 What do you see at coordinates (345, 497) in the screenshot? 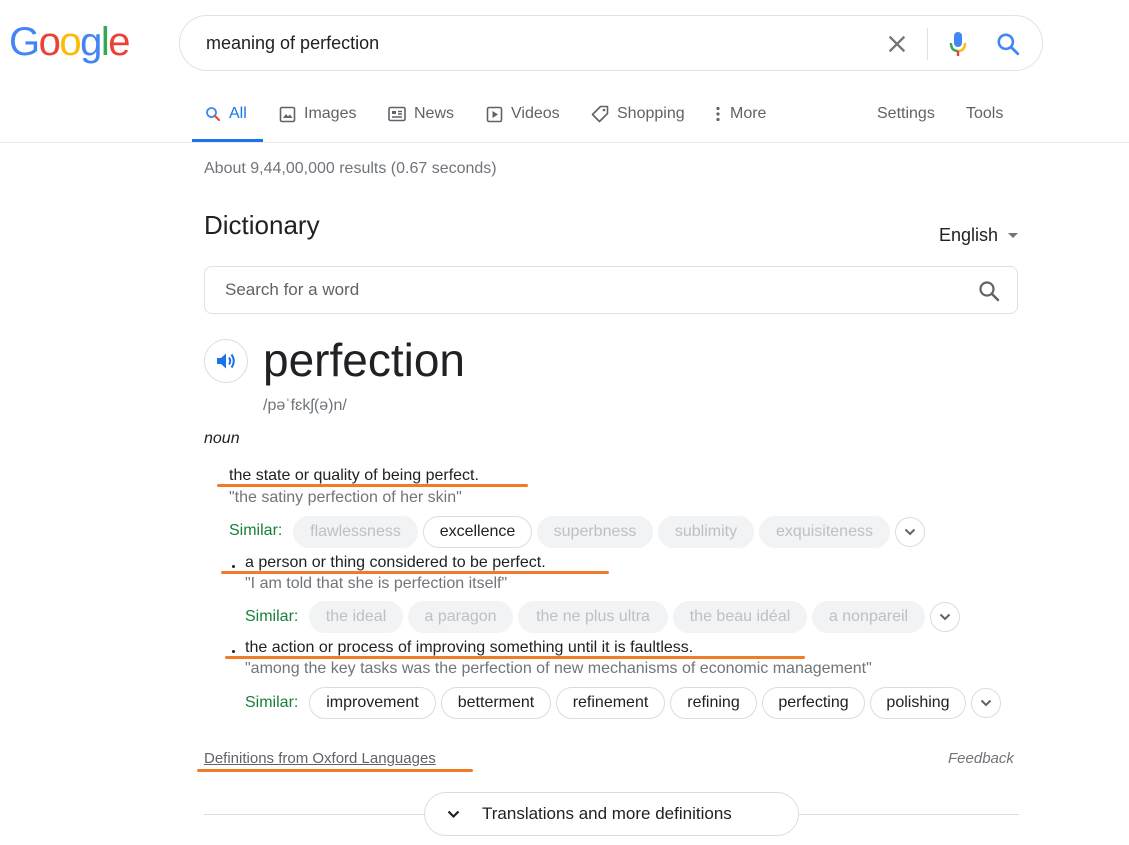
I see `example-1: "the satiny perfection of her skin"` at bounding box center [345, 497].